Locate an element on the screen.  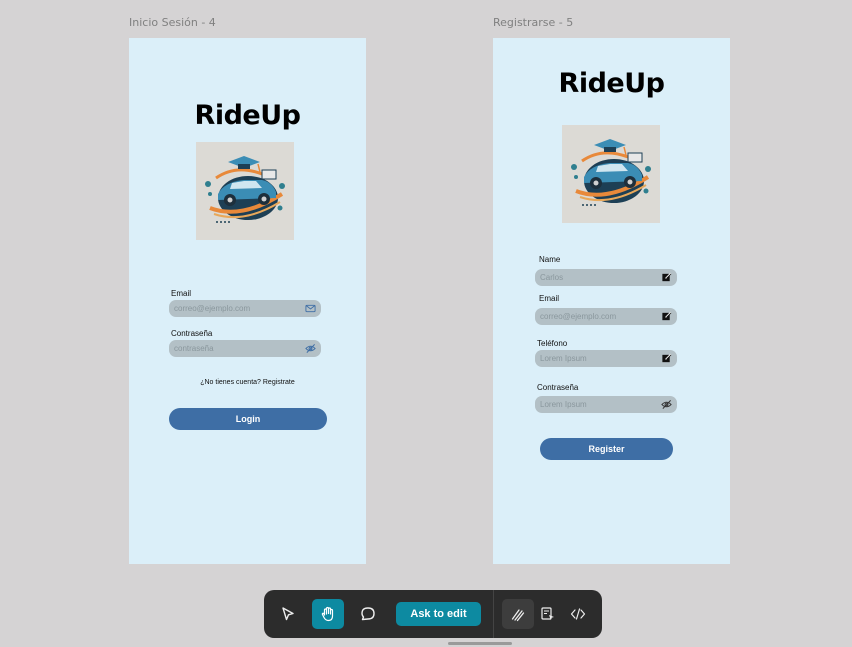
phone-input is located at coordinates (600, 358).